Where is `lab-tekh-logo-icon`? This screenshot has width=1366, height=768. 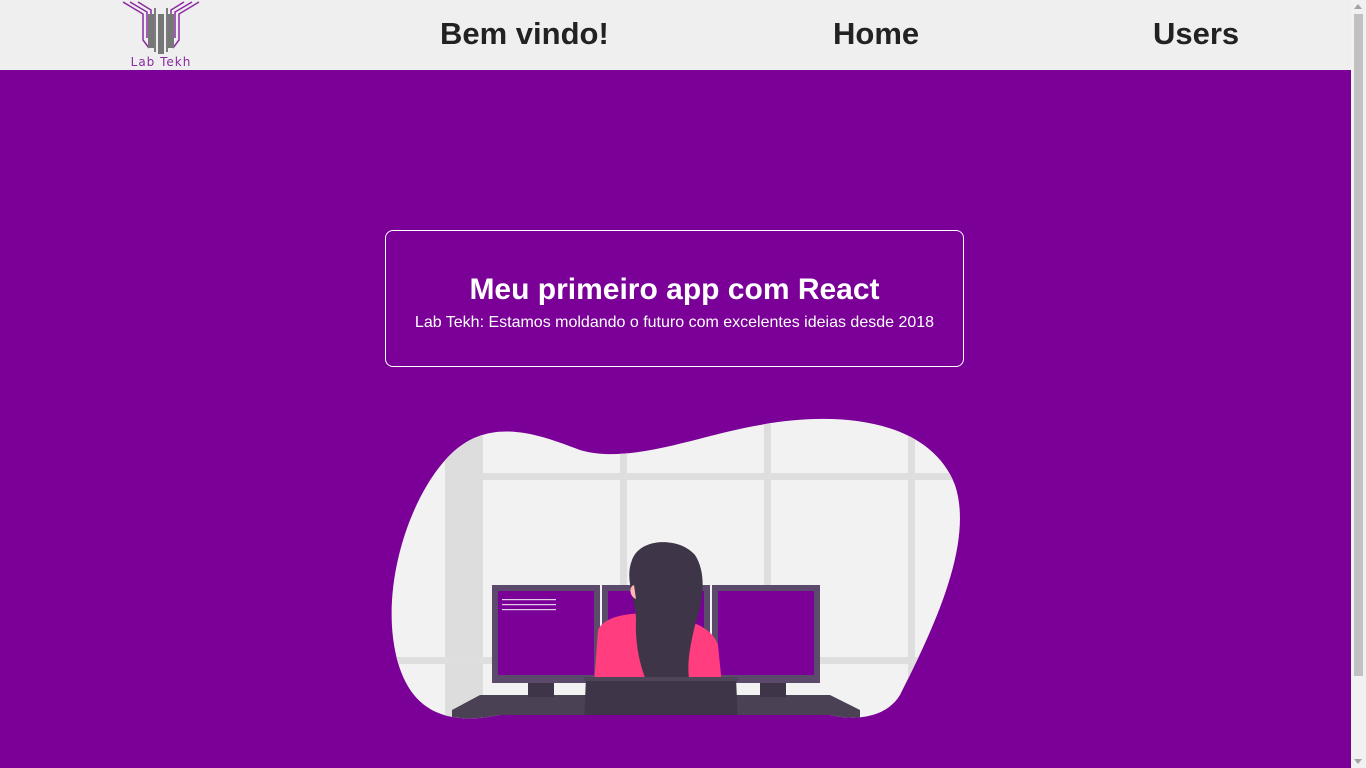
lab-tekh-logo-icon is located at coordinates (161, 27).